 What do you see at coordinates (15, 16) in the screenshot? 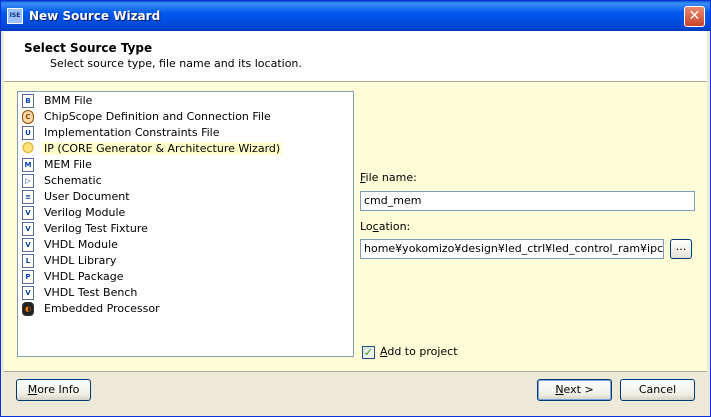
I see `app-icon: ISE` at bounding box center [15, 16].